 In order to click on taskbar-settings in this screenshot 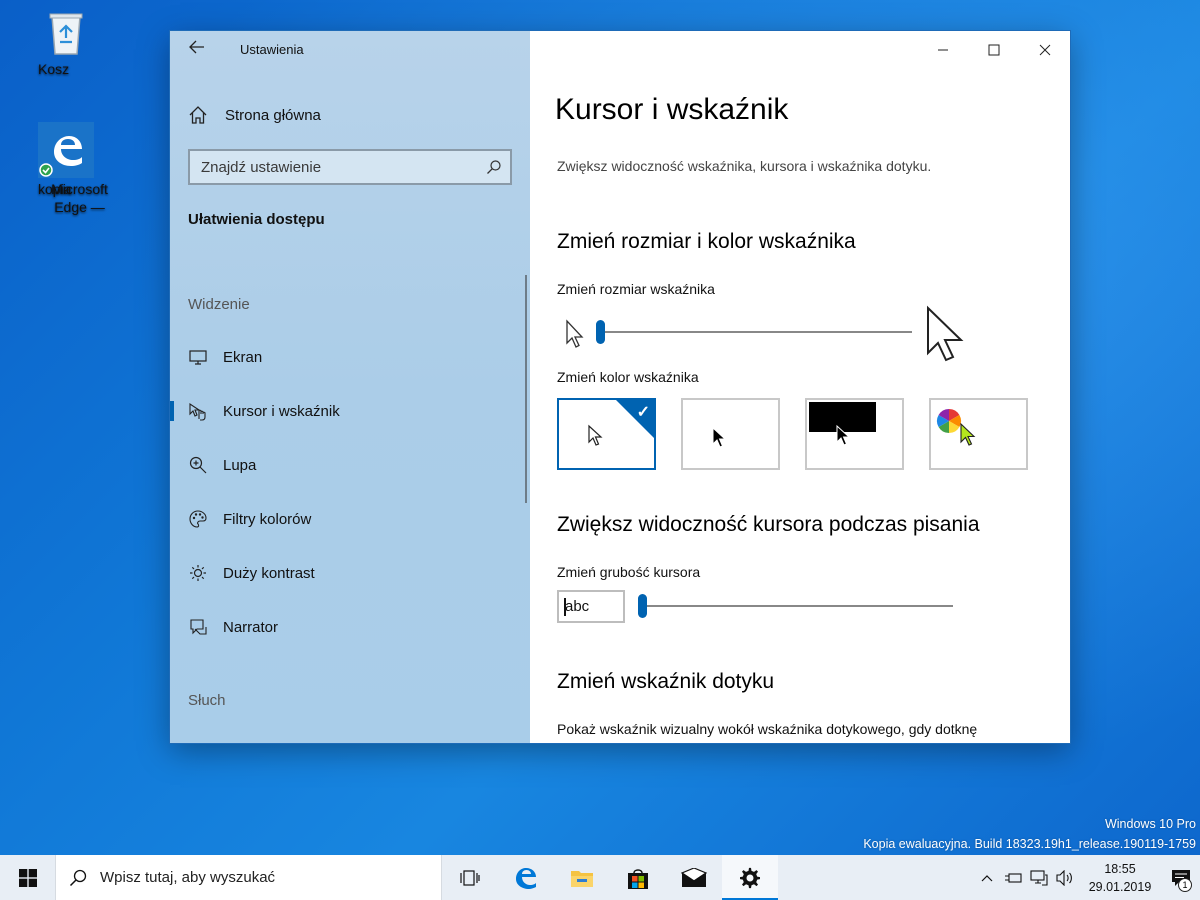, I will do `click(750, 877)`.